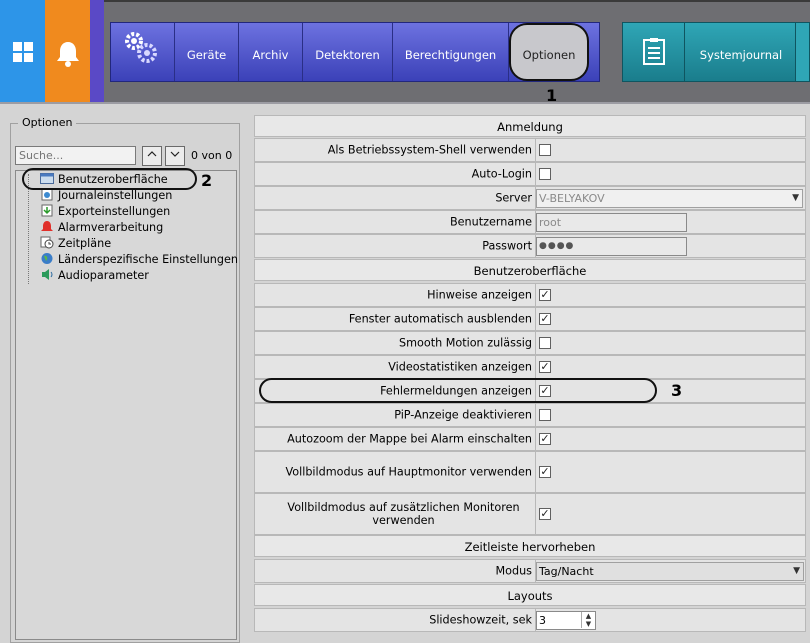 This screenshot has height=643, width=810. I want to click on videostatistiken-checkbox: ✓, so click(545, 367).